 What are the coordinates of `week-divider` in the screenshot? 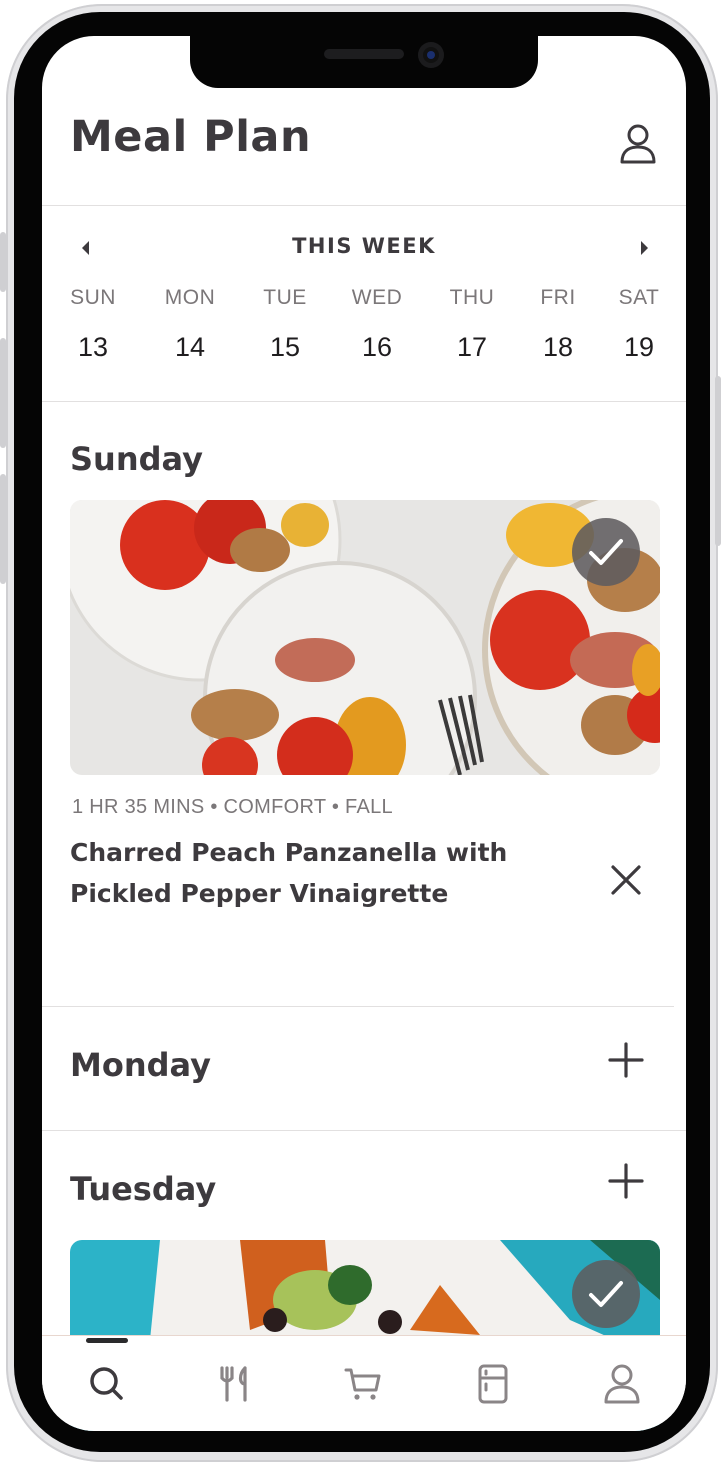 It's located at (364, 401).